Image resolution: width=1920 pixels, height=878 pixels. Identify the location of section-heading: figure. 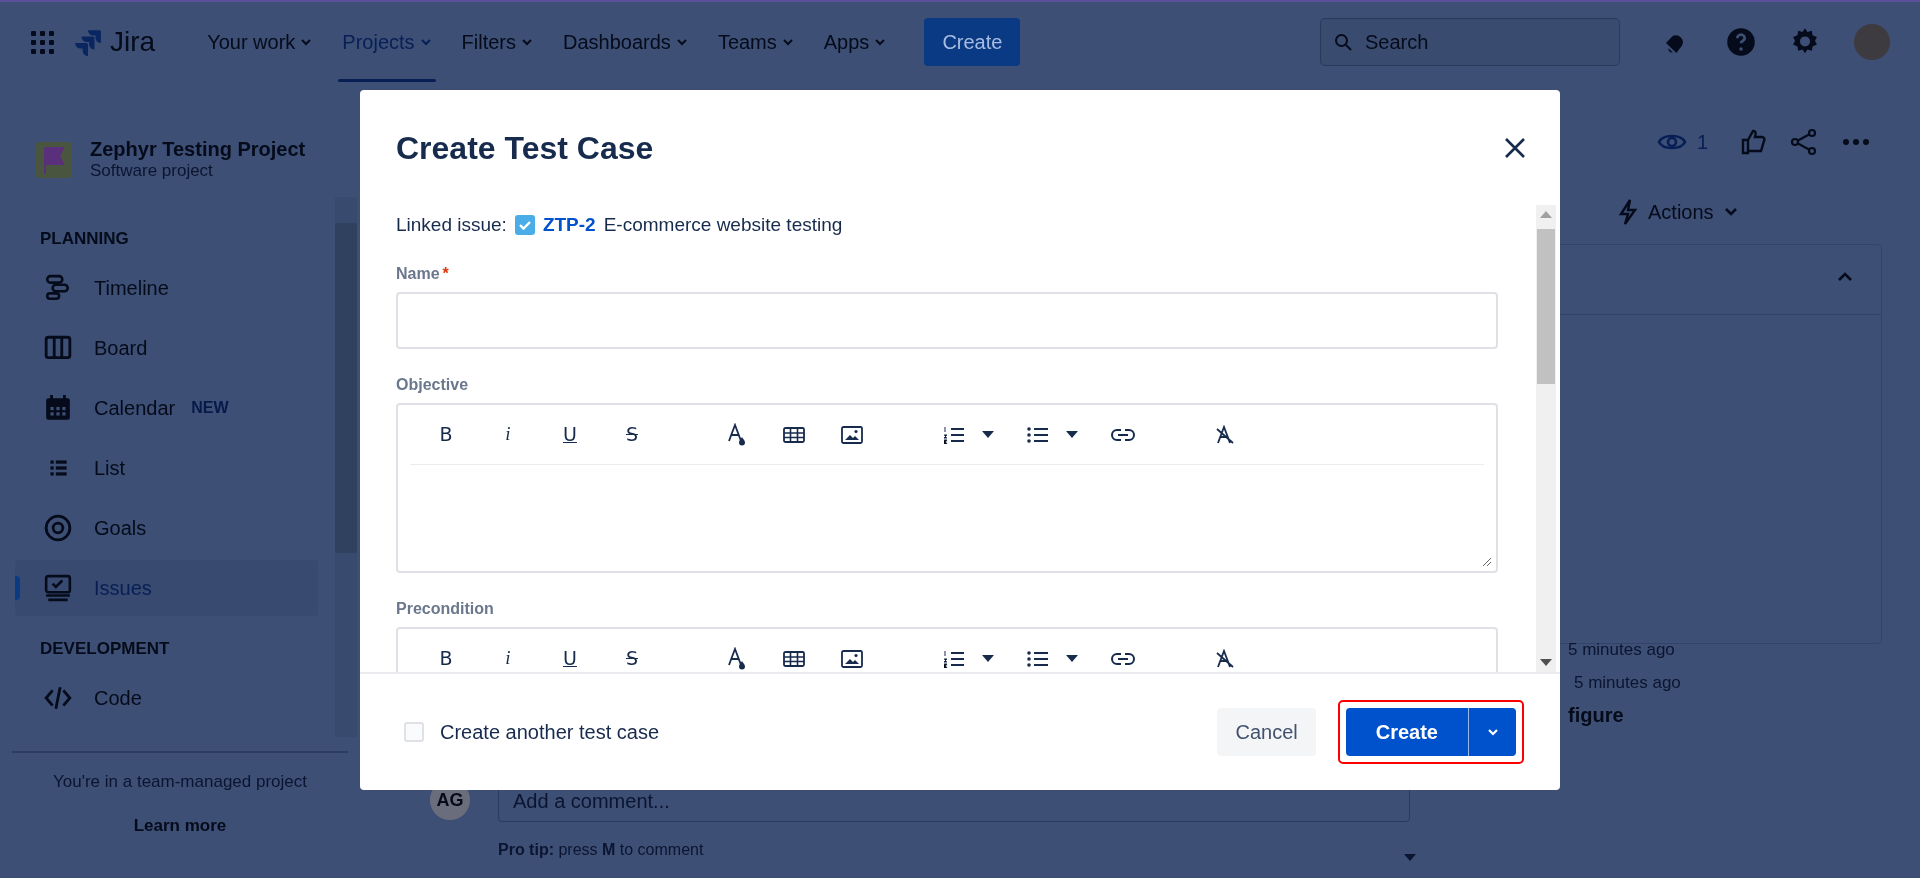
(1596, 715).